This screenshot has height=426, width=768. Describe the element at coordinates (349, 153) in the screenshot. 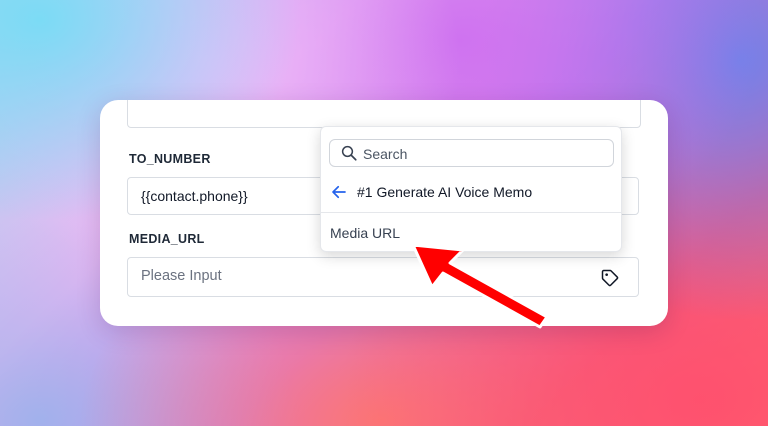

I see `search-icon` at that location.